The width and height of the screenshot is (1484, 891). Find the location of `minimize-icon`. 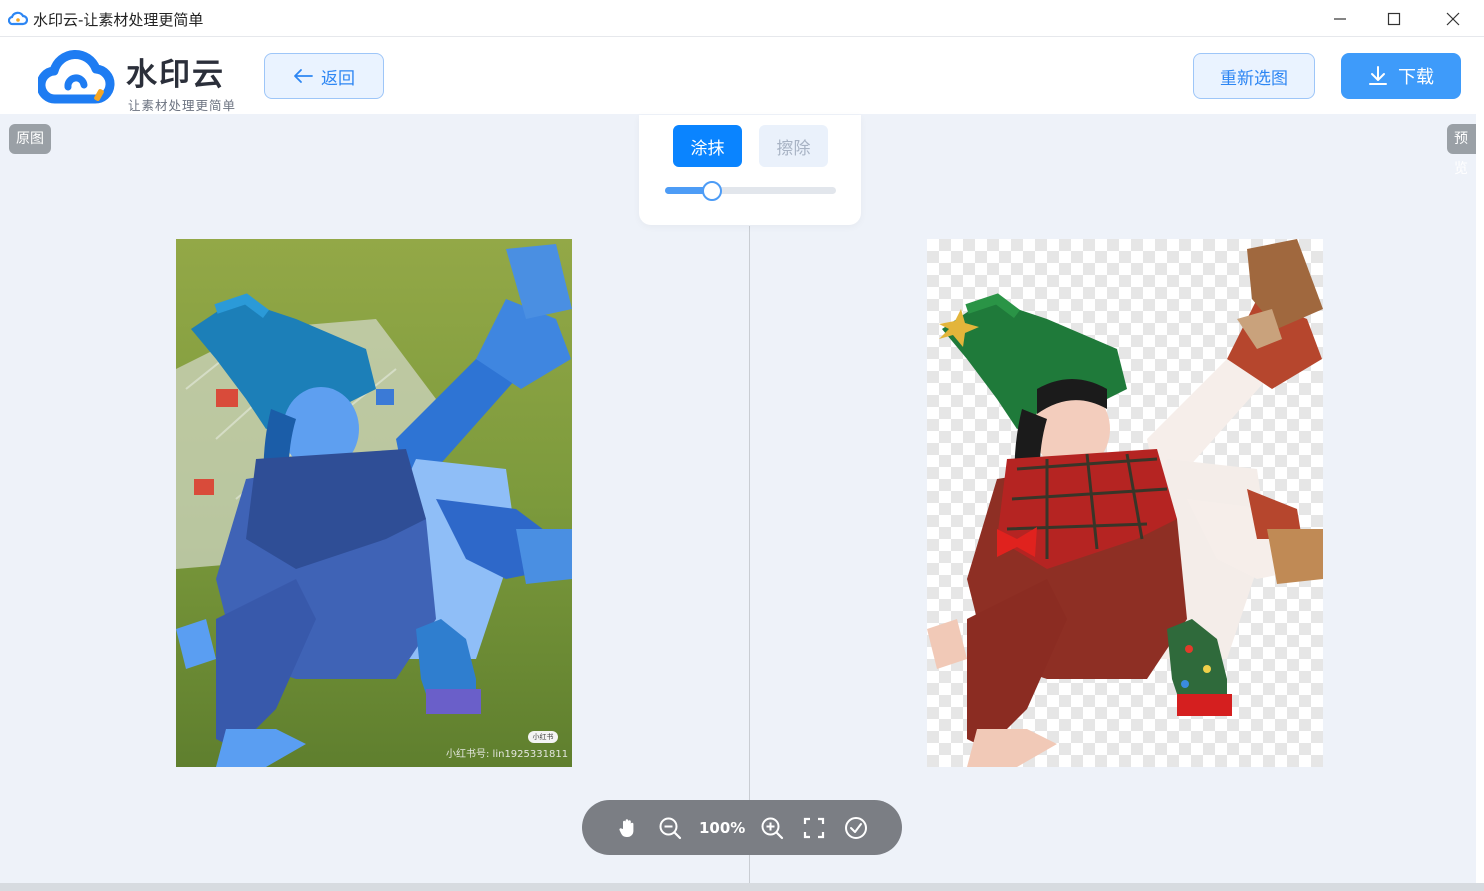

minimize-icon is located at coordinates (1340, 18).